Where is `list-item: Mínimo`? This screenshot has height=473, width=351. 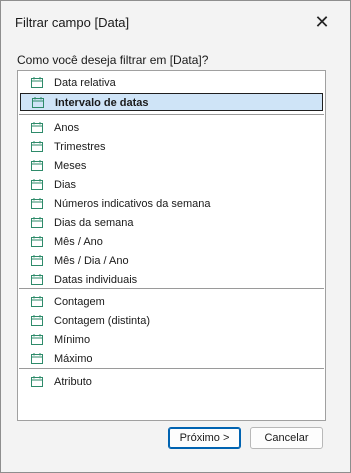 list-item: Mínimo is located at coordinates (171, 340).